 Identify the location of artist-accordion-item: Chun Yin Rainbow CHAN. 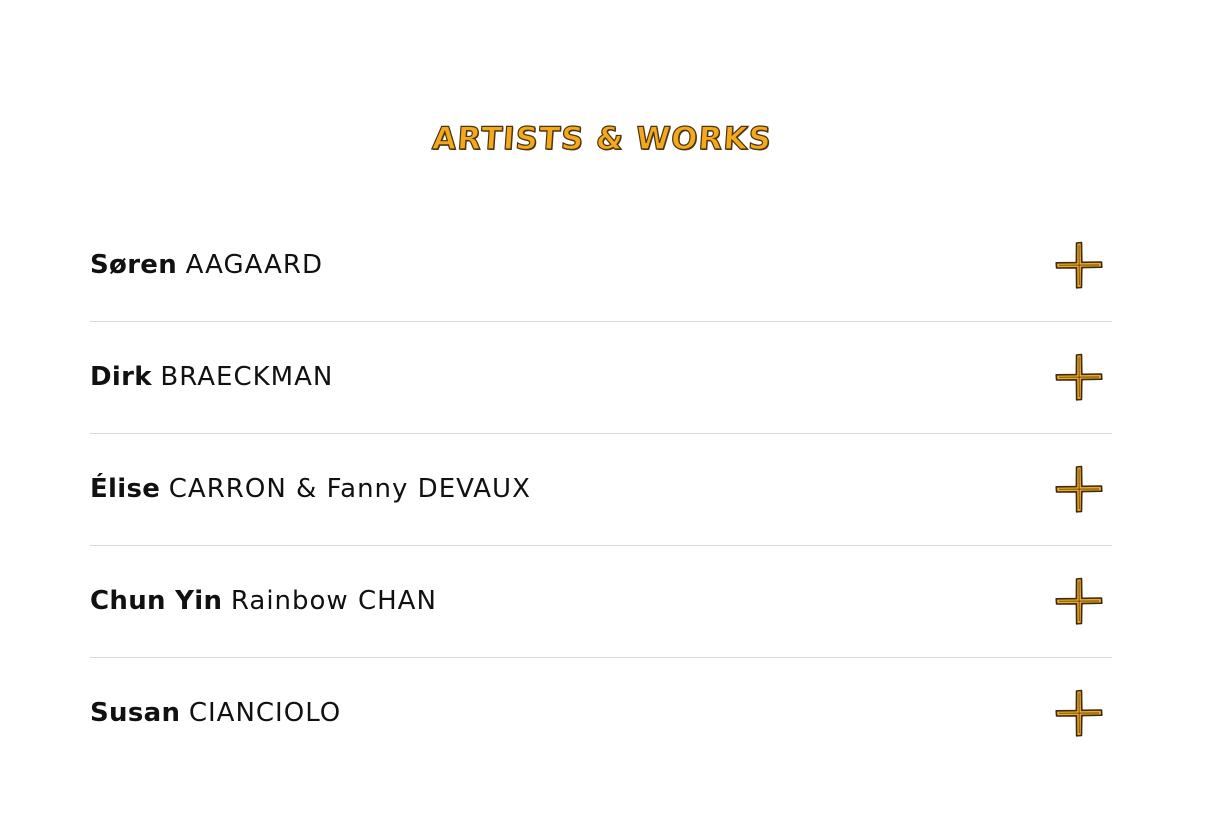
(601, 602).